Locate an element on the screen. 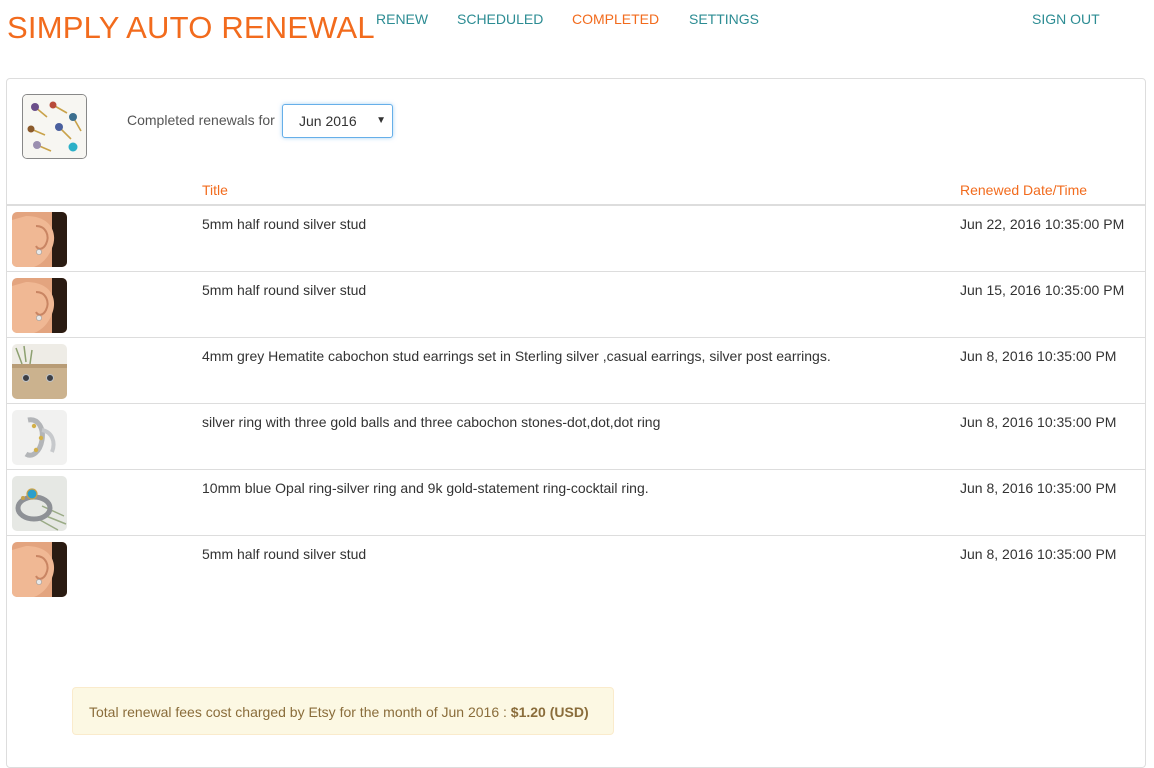 This screenshot has height=768, width=1154. month-select: Jun 2016 ▼ is located at coordinates (337, 121).